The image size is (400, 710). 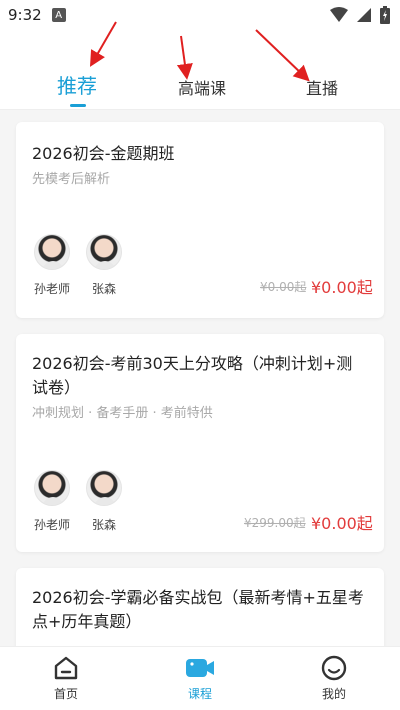 I want to click on original-price: ¥299.00起, so click(x=275, y=523).